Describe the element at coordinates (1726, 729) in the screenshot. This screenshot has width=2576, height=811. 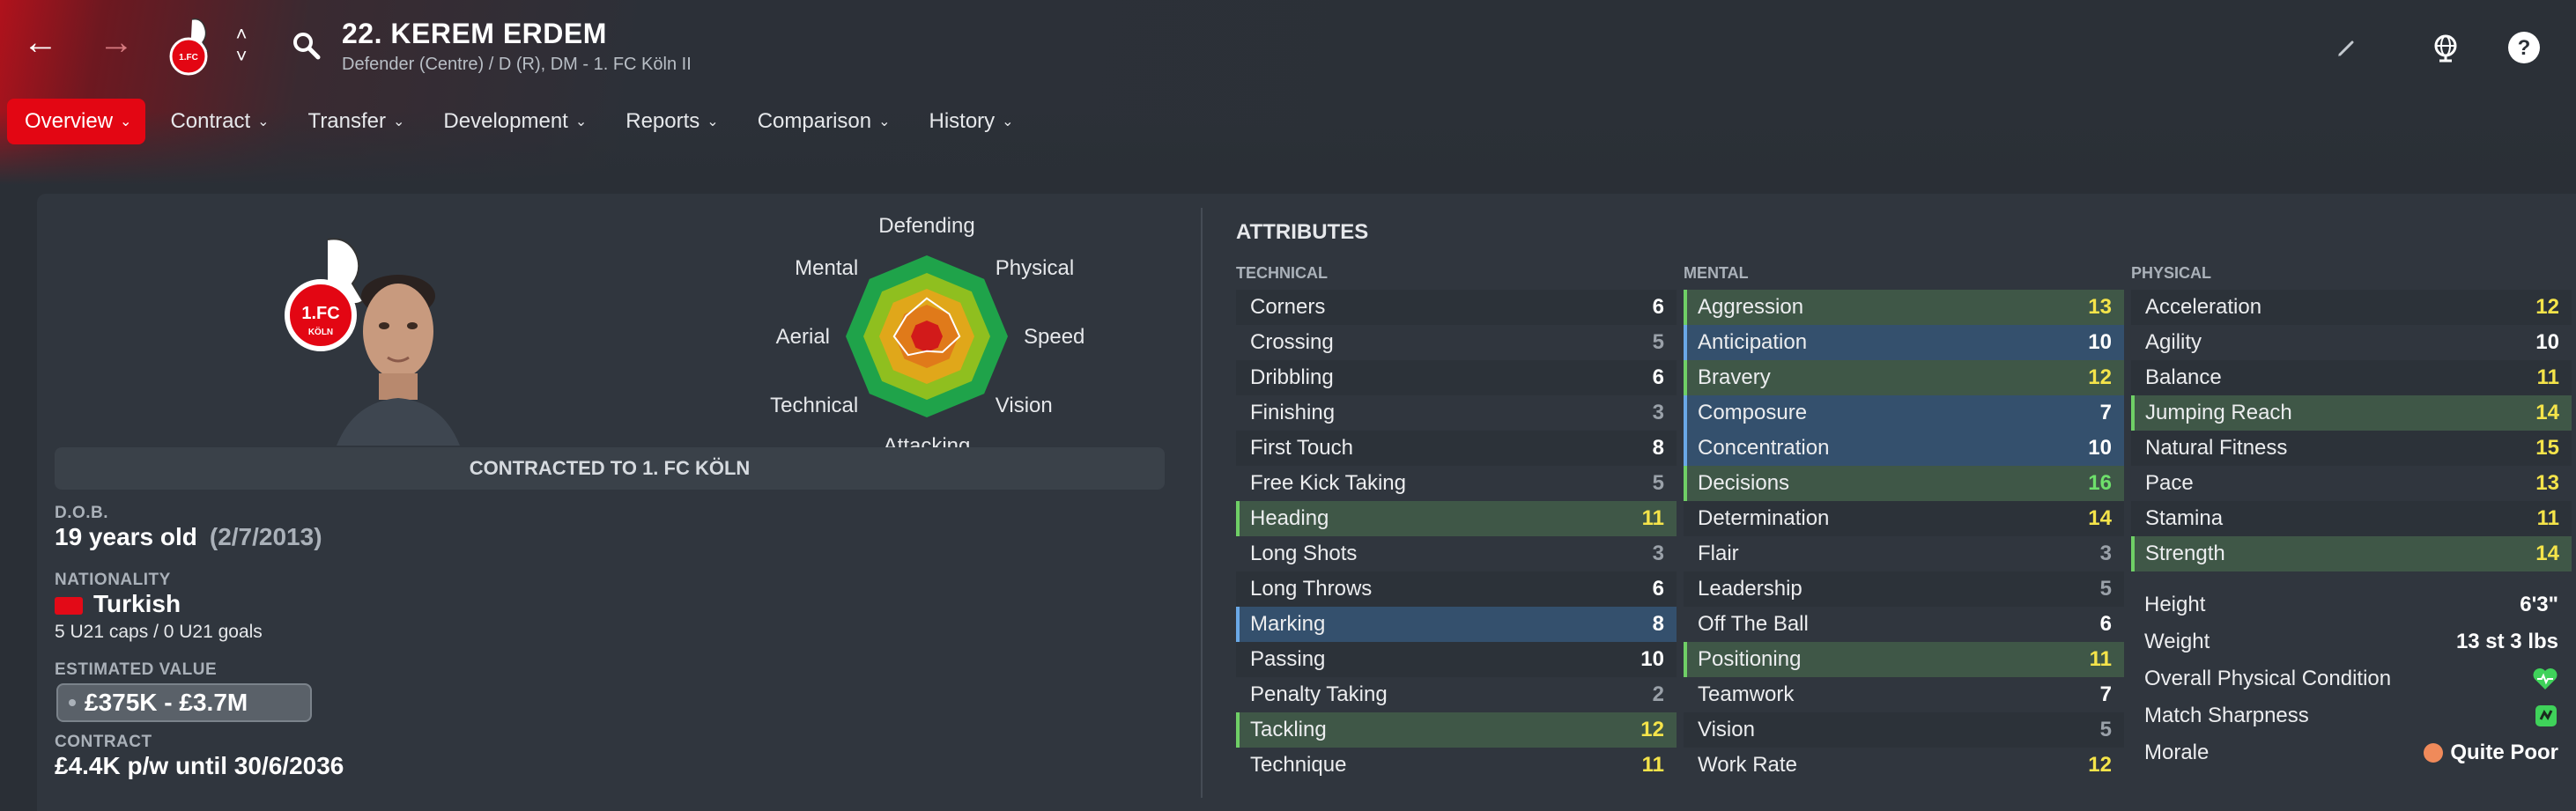
I see `attribute-name: Vision` at that location.